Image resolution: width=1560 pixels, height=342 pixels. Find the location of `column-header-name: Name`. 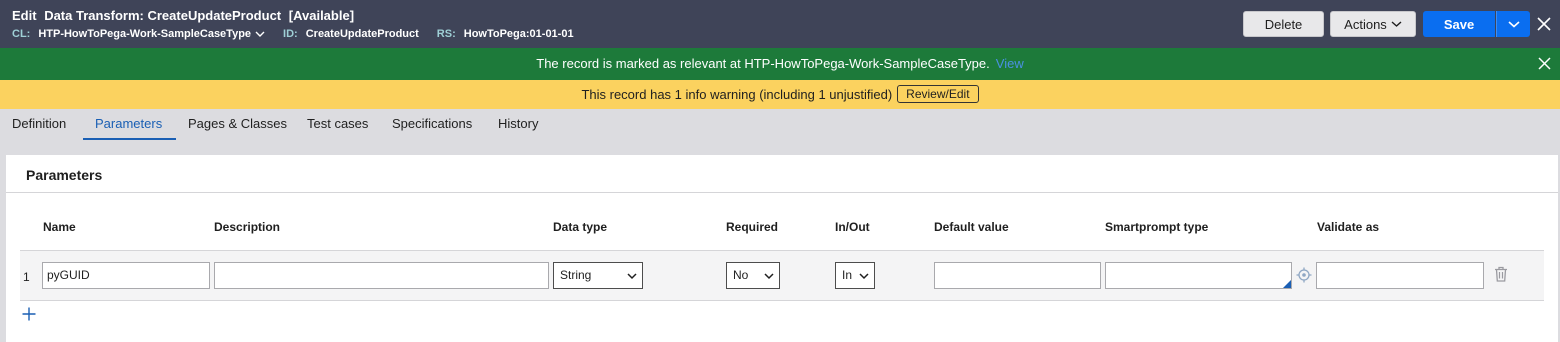

column-header-name: Name is located at coordinates (59, 227).